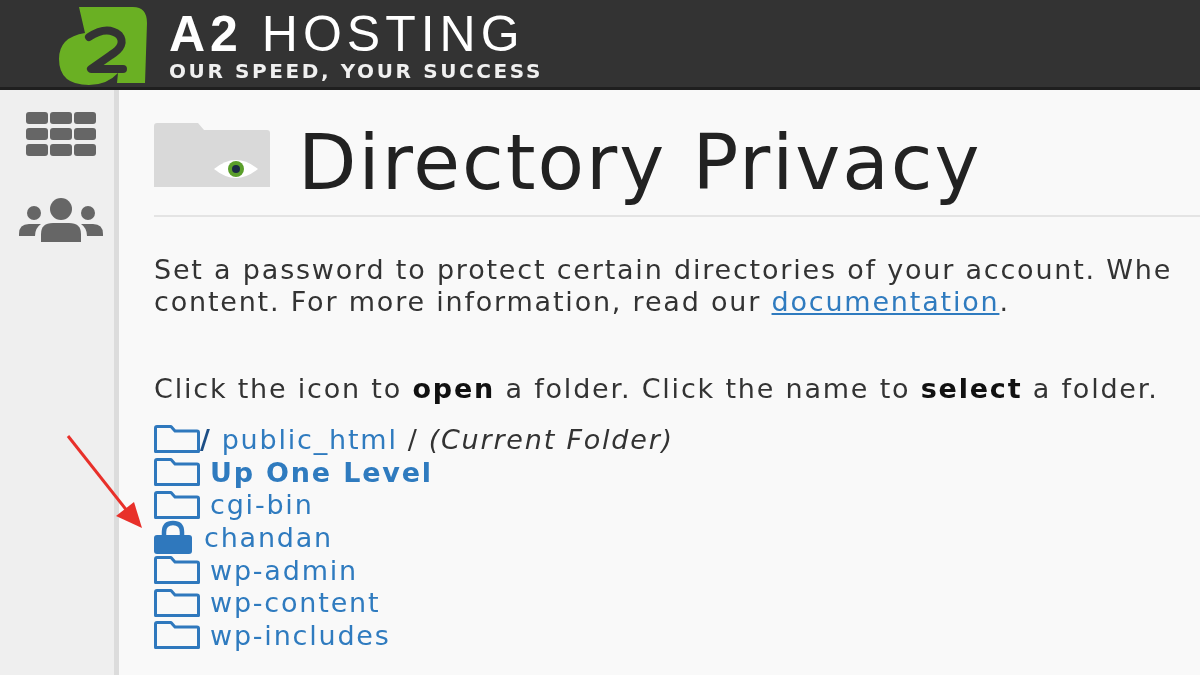 This screenshot has width=1200, height=675. I want to click on apps-grid-icon, so click(61, 134).